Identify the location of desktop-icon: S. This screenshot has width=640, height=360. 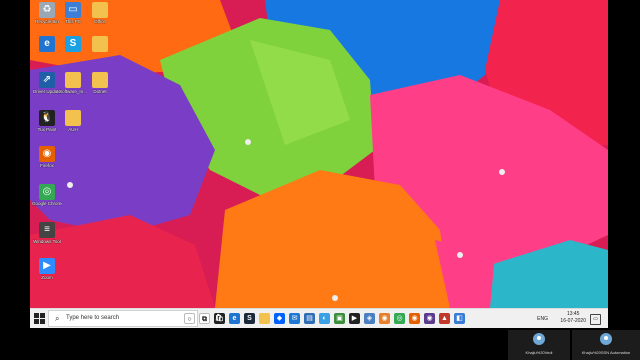
(73, 44).